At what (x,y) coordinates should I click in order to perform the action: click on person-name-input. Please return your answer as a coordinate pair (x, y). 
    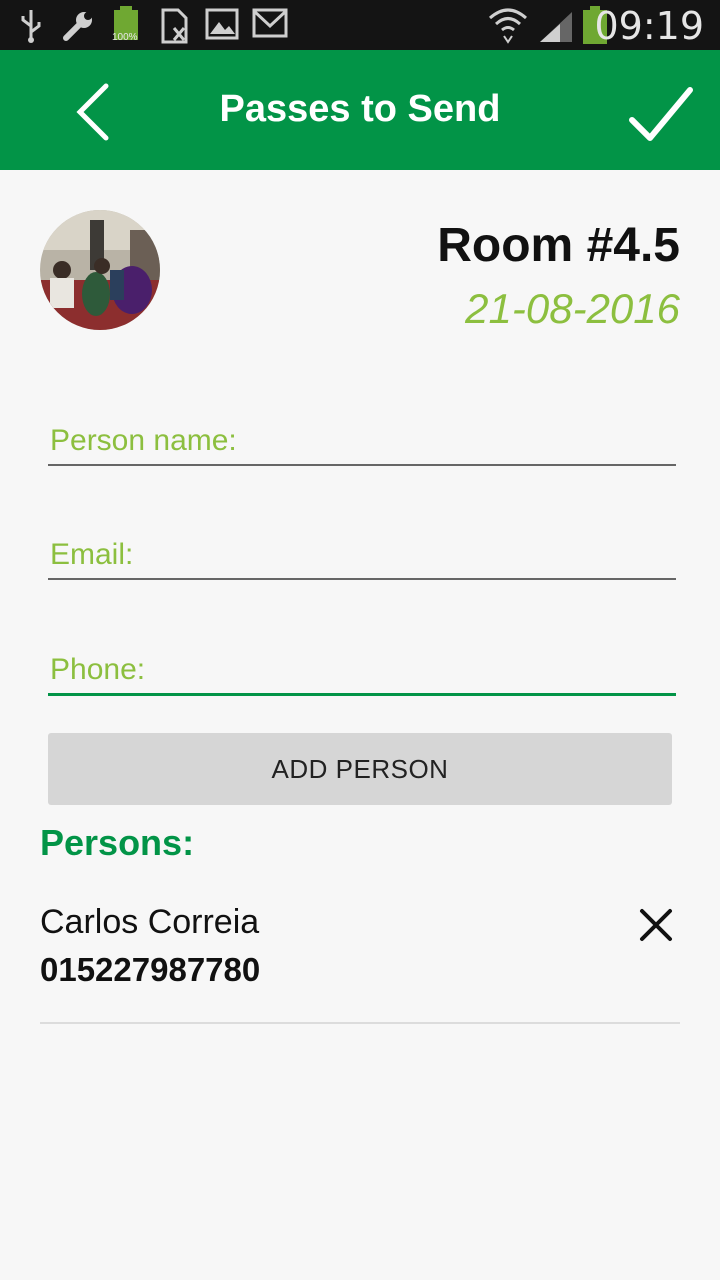
    Looking at the image, I should click on (362, 442).